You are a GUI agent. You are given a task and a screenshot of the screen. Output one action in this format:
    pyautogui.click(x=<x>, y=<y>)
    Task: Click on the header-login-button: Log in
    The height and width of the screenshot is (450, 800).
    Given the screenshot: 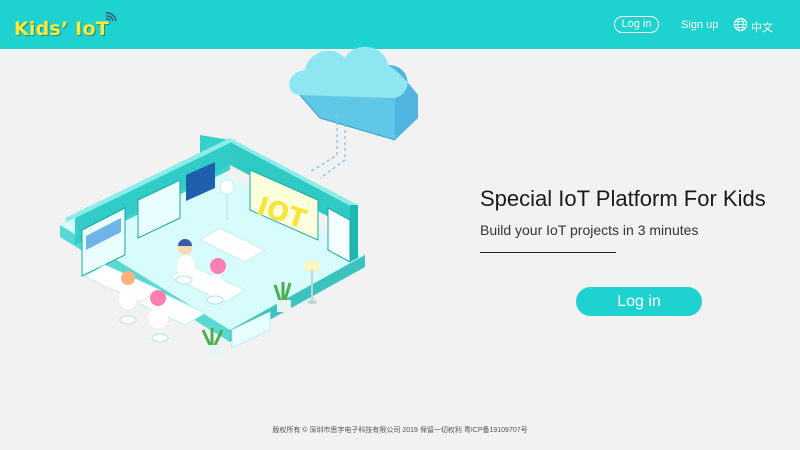 What is the action you would take?
    pyautogui.click(x=636, y=24)
    